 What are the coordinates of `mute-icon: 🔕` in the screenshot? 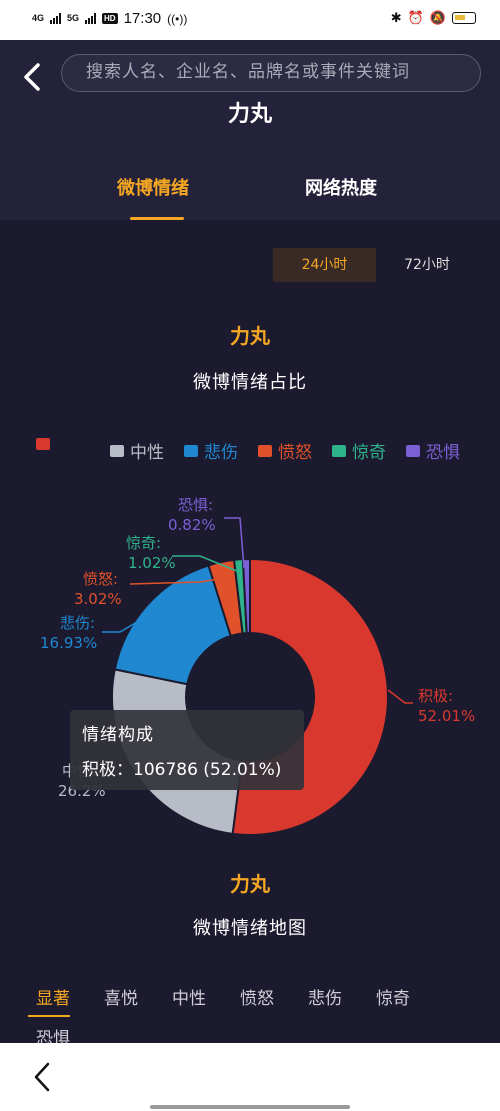 It's located at (437, 17).